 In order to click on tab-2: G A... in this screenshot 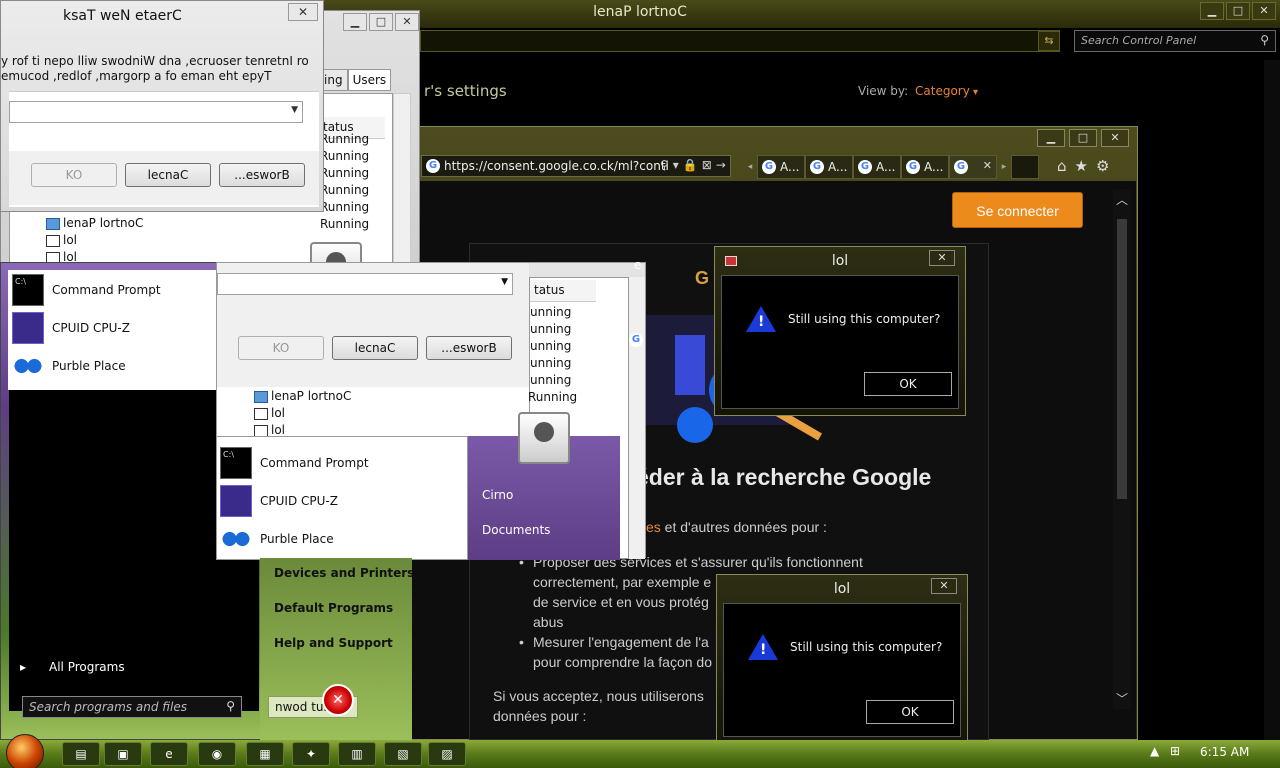, I will do `click(829, 167)`.